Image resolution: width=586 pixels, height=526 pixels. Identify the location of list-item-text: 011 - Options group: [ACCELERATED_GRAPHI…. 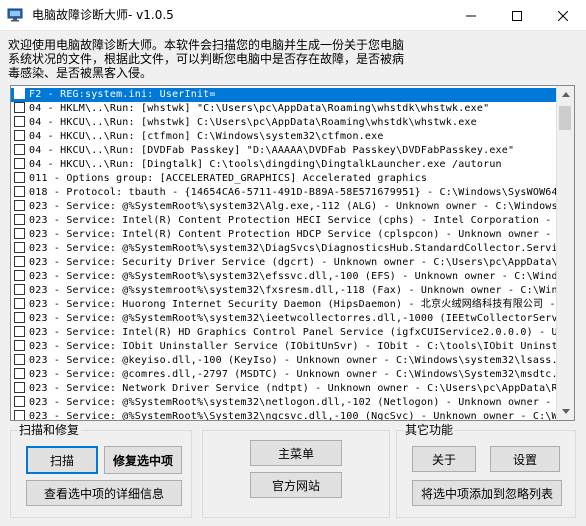
(228, 178).